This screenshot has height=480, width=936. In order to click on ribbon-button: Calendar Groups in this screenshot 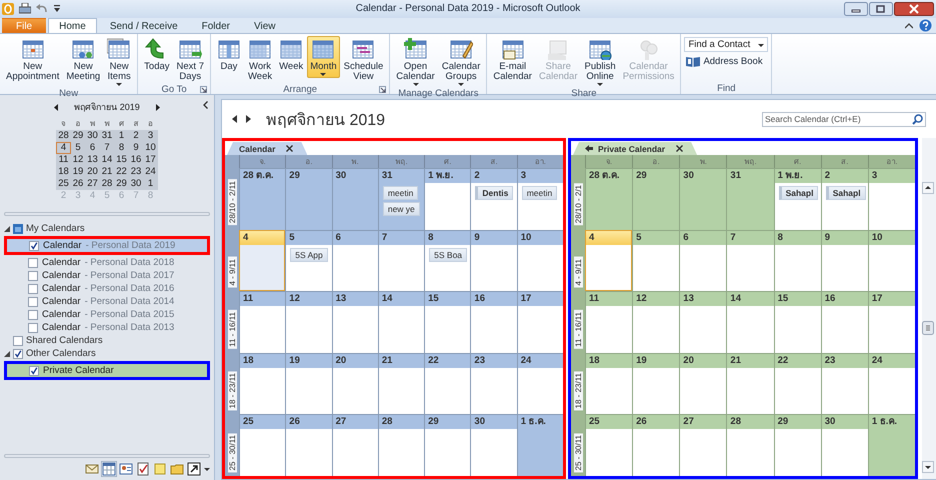, I will do `click(461, 62)`.